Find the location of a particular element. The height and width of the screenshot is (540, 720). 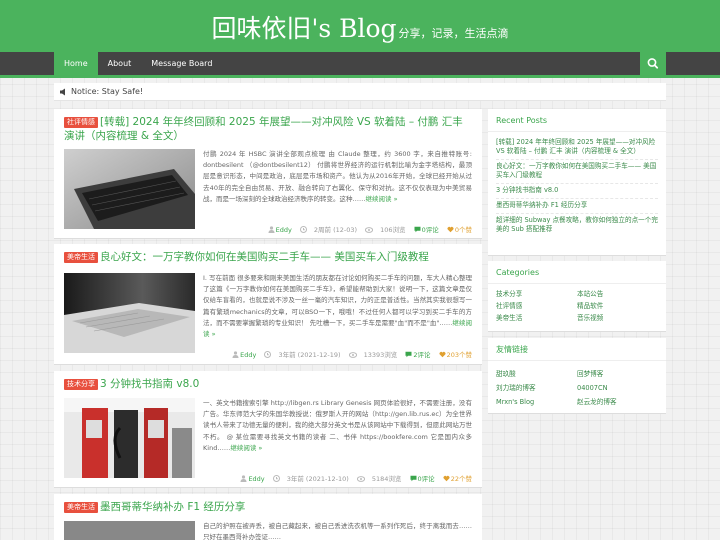

search-button is located at coordinates (653, 63).